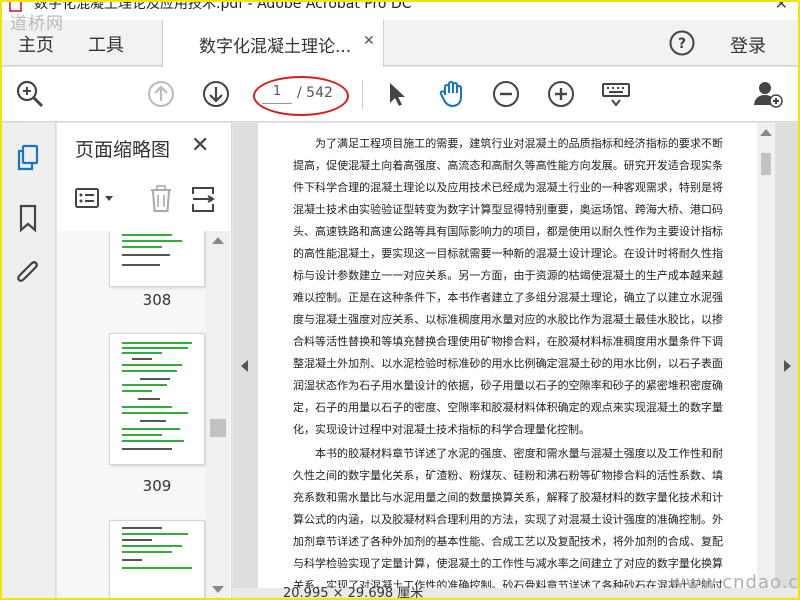 The image size is (800, 600). I want to click on zoom-search-icon, so click(30, 94).